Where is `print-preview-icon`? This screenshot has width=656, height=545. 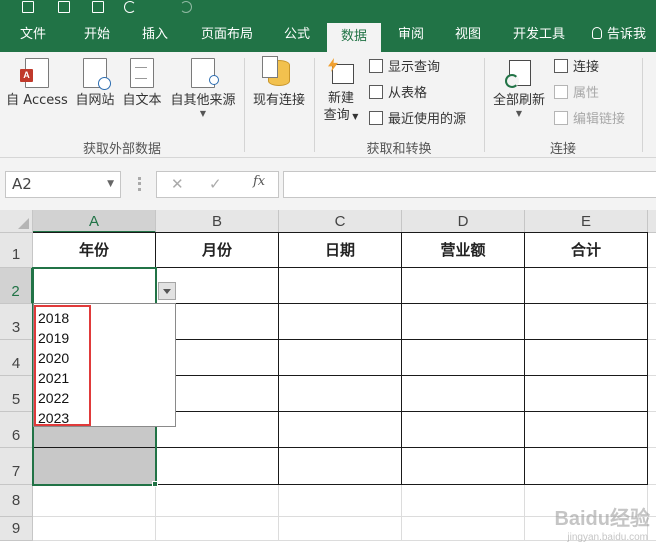
print-preview-icon is located at coordinates (98, 7).